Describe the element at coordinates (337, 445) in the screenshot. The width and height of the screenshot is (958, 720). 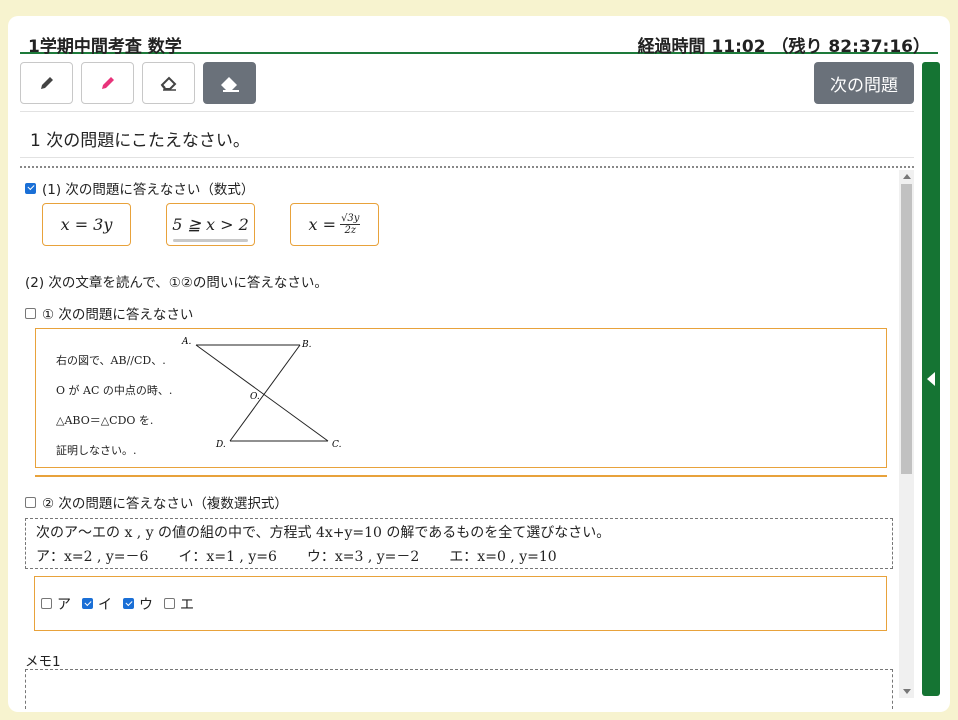
I see `point-label: C.` at that location.